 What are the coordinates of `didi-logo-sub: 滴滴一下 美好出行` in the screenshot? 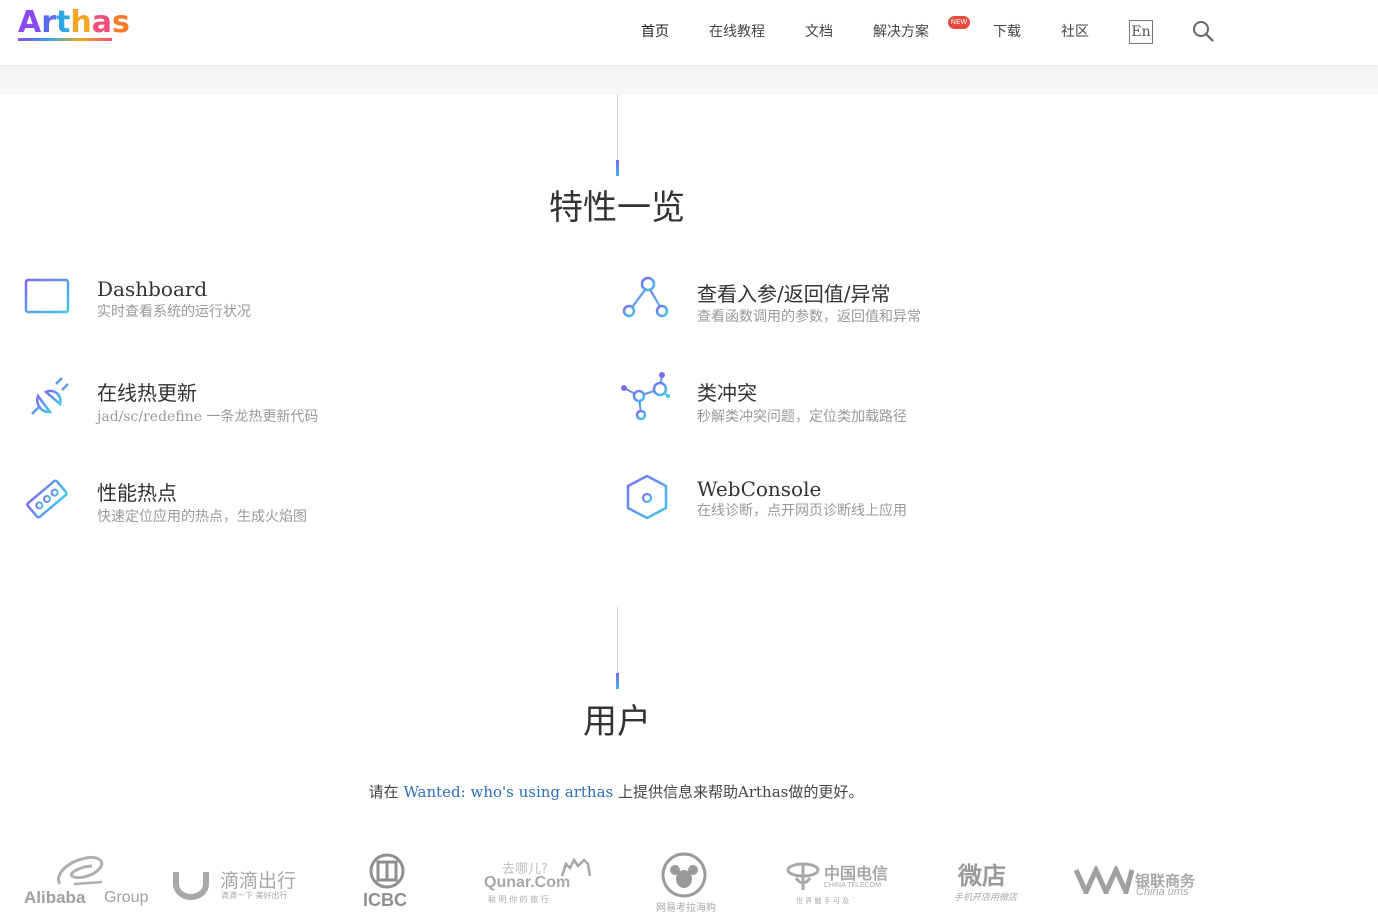 It's located at (254, 895).